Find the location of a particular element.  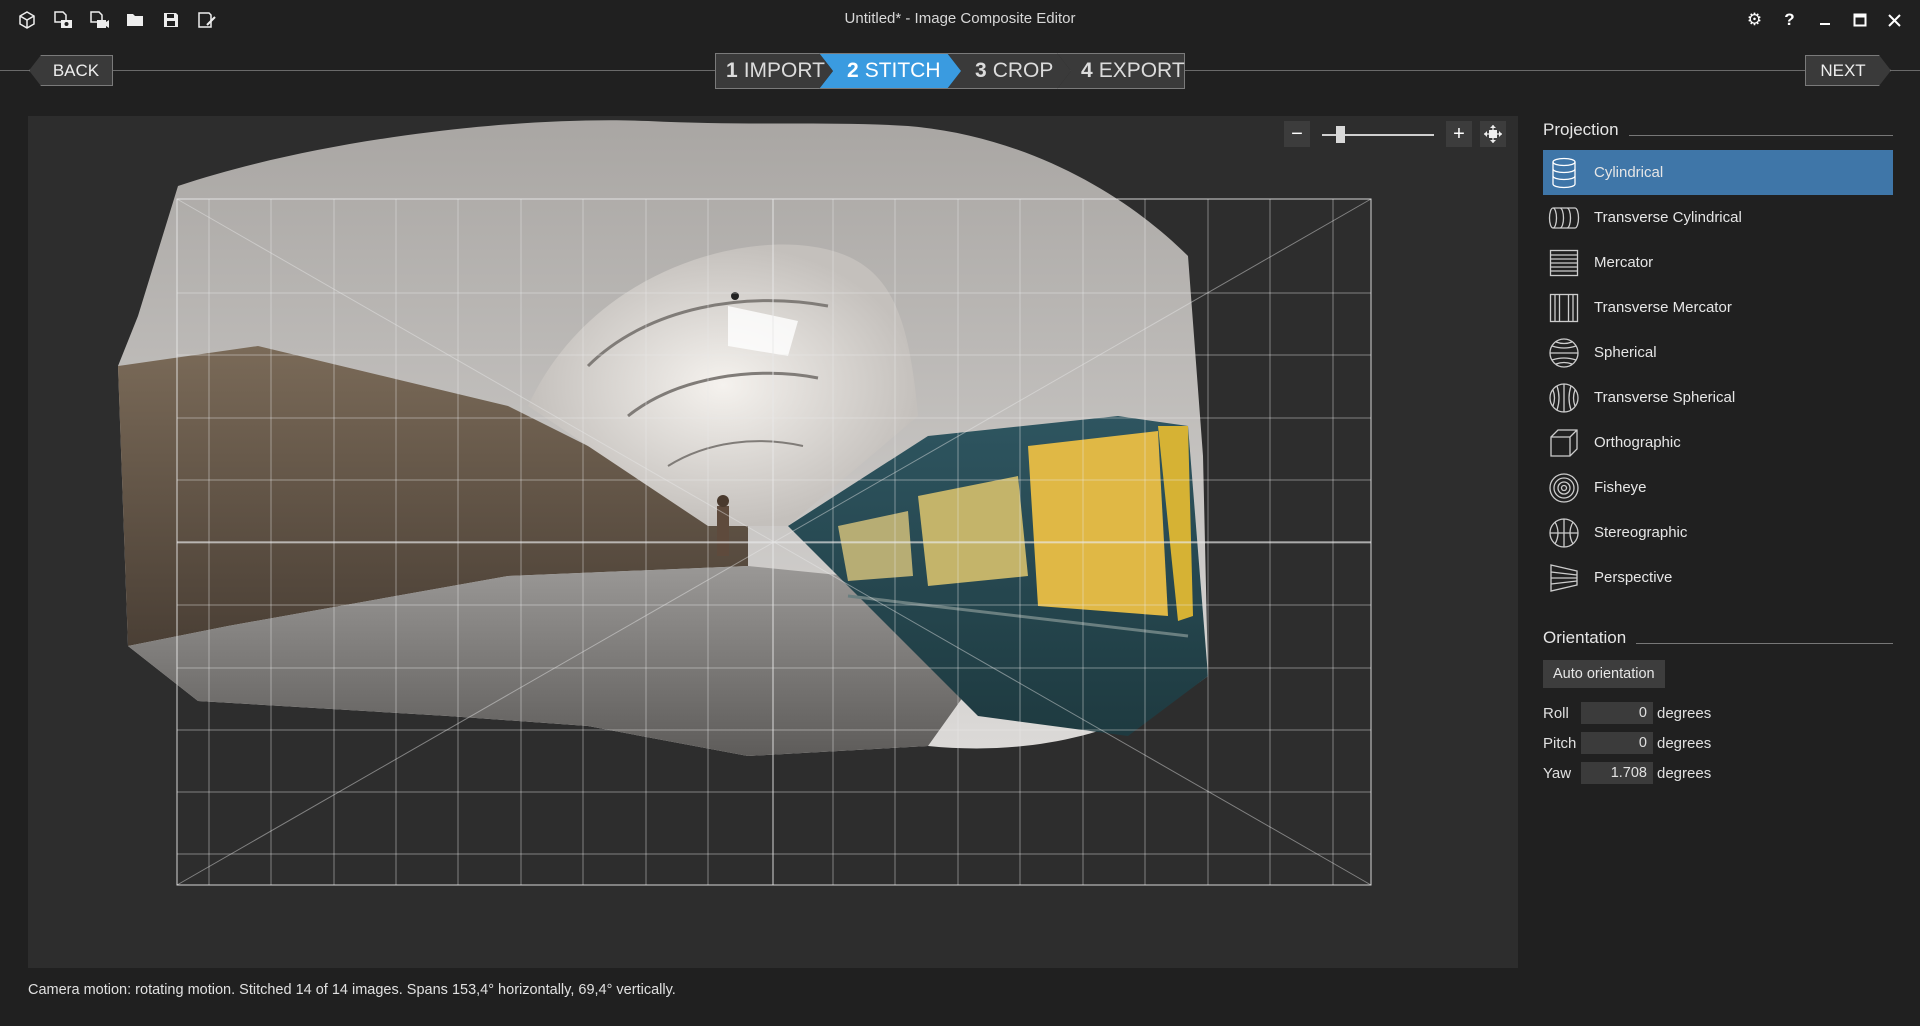

zoom-to-fit-icon is located at coordinates (1493, 134).